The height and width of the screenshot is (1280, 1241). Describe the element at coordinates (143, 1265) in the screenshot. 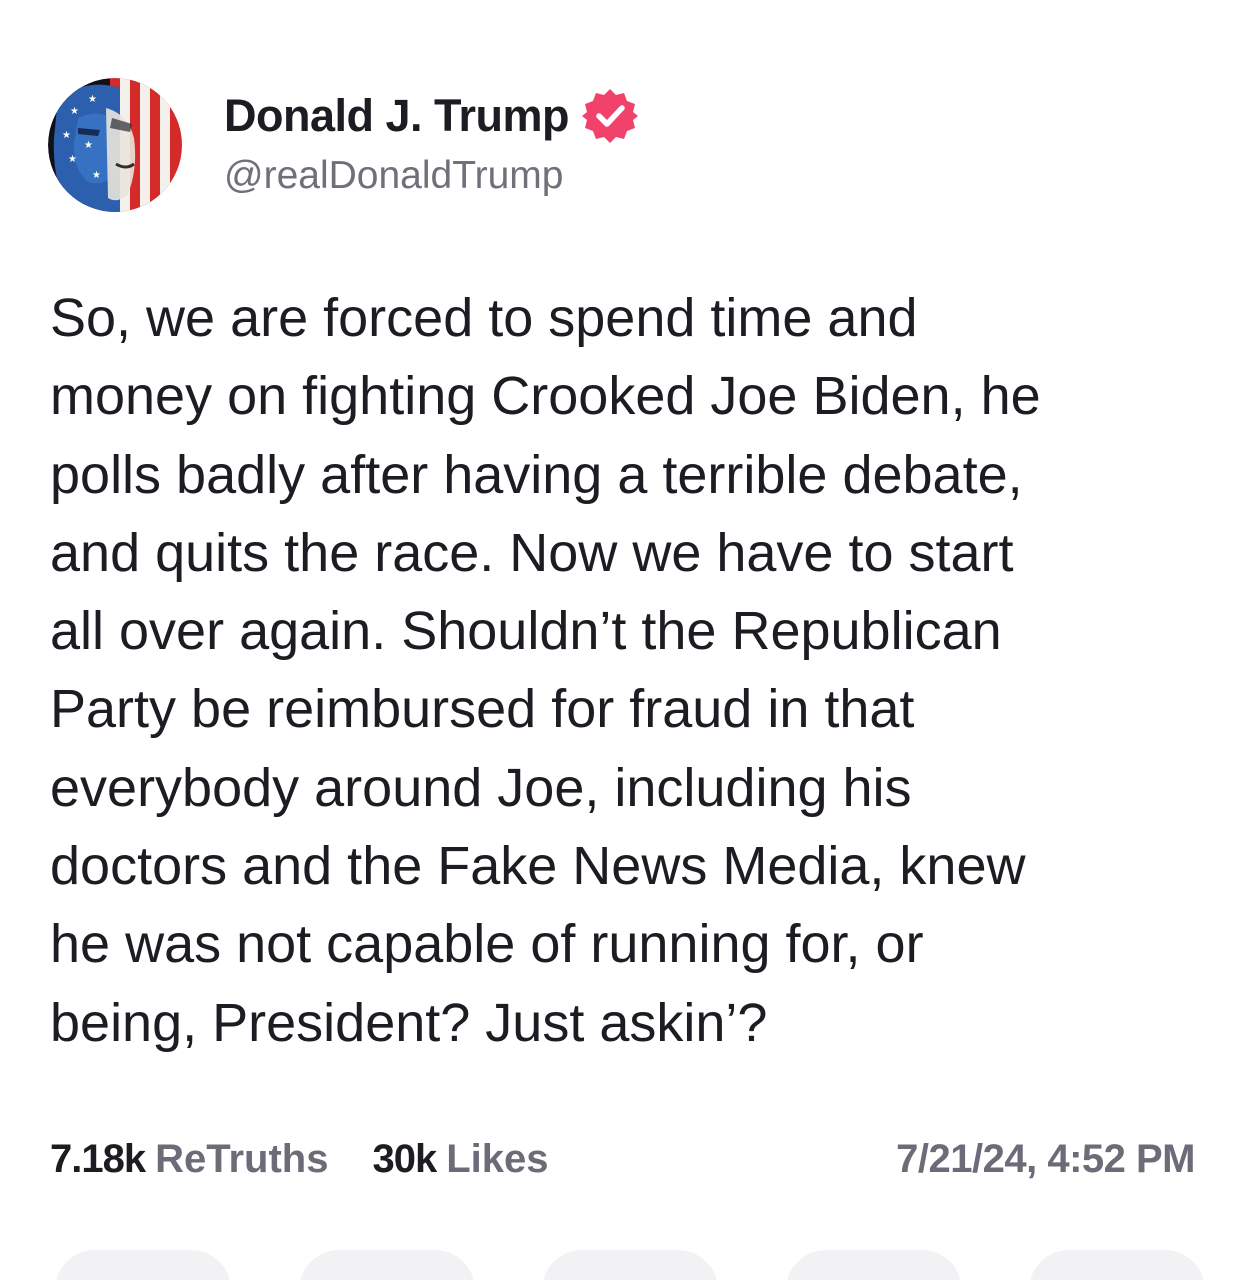

I see `reply-button` at that location.